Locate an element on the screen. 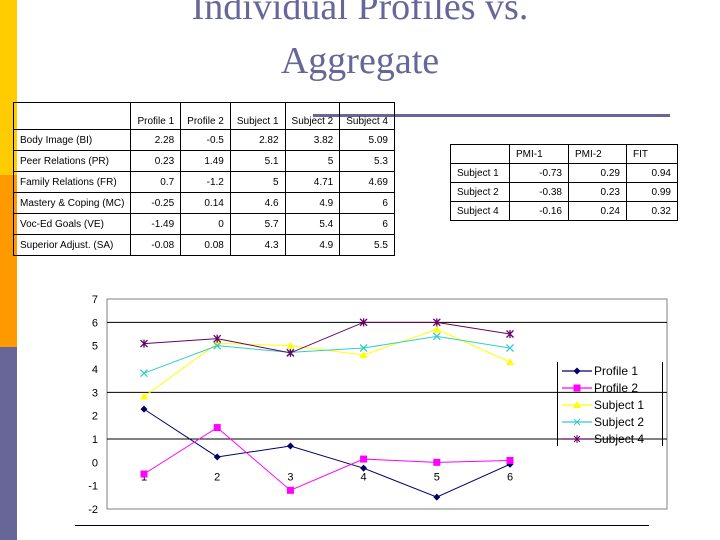 The height and width of the screenshot is (540, 720). legend-item: Subject 2 is located at coordinates (603, 421).